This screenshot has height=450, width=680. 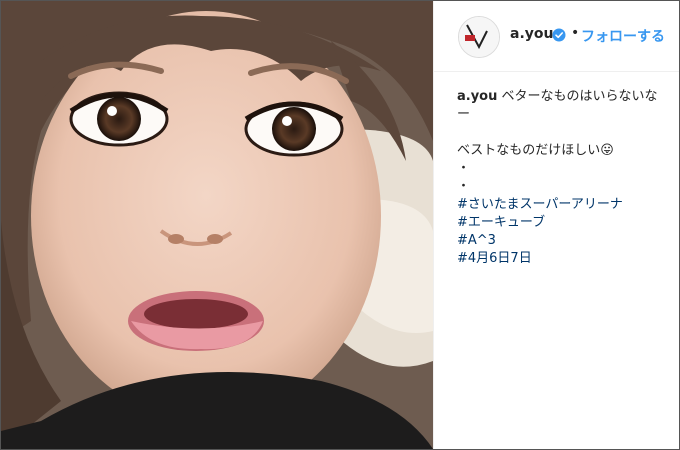 I want to click on verified-badge-icon, so click(x=559, y=35).